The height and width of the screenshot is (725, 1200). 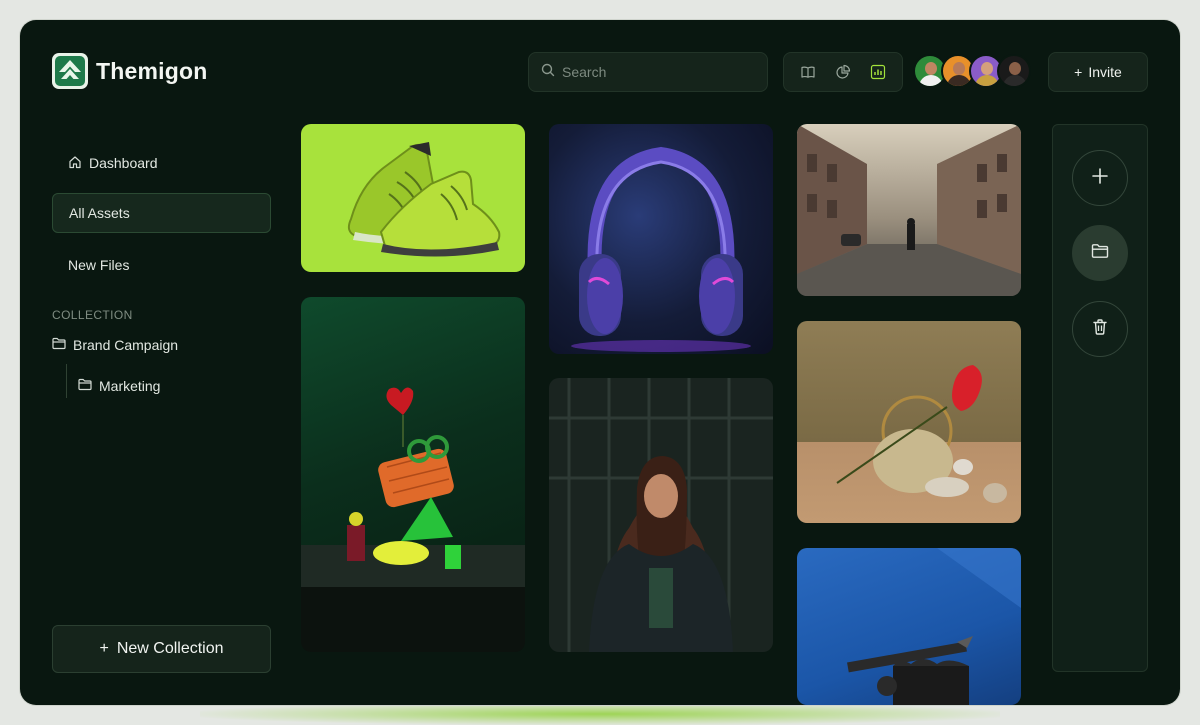 I want to click on add-icon, so click(x=1100, y=178).